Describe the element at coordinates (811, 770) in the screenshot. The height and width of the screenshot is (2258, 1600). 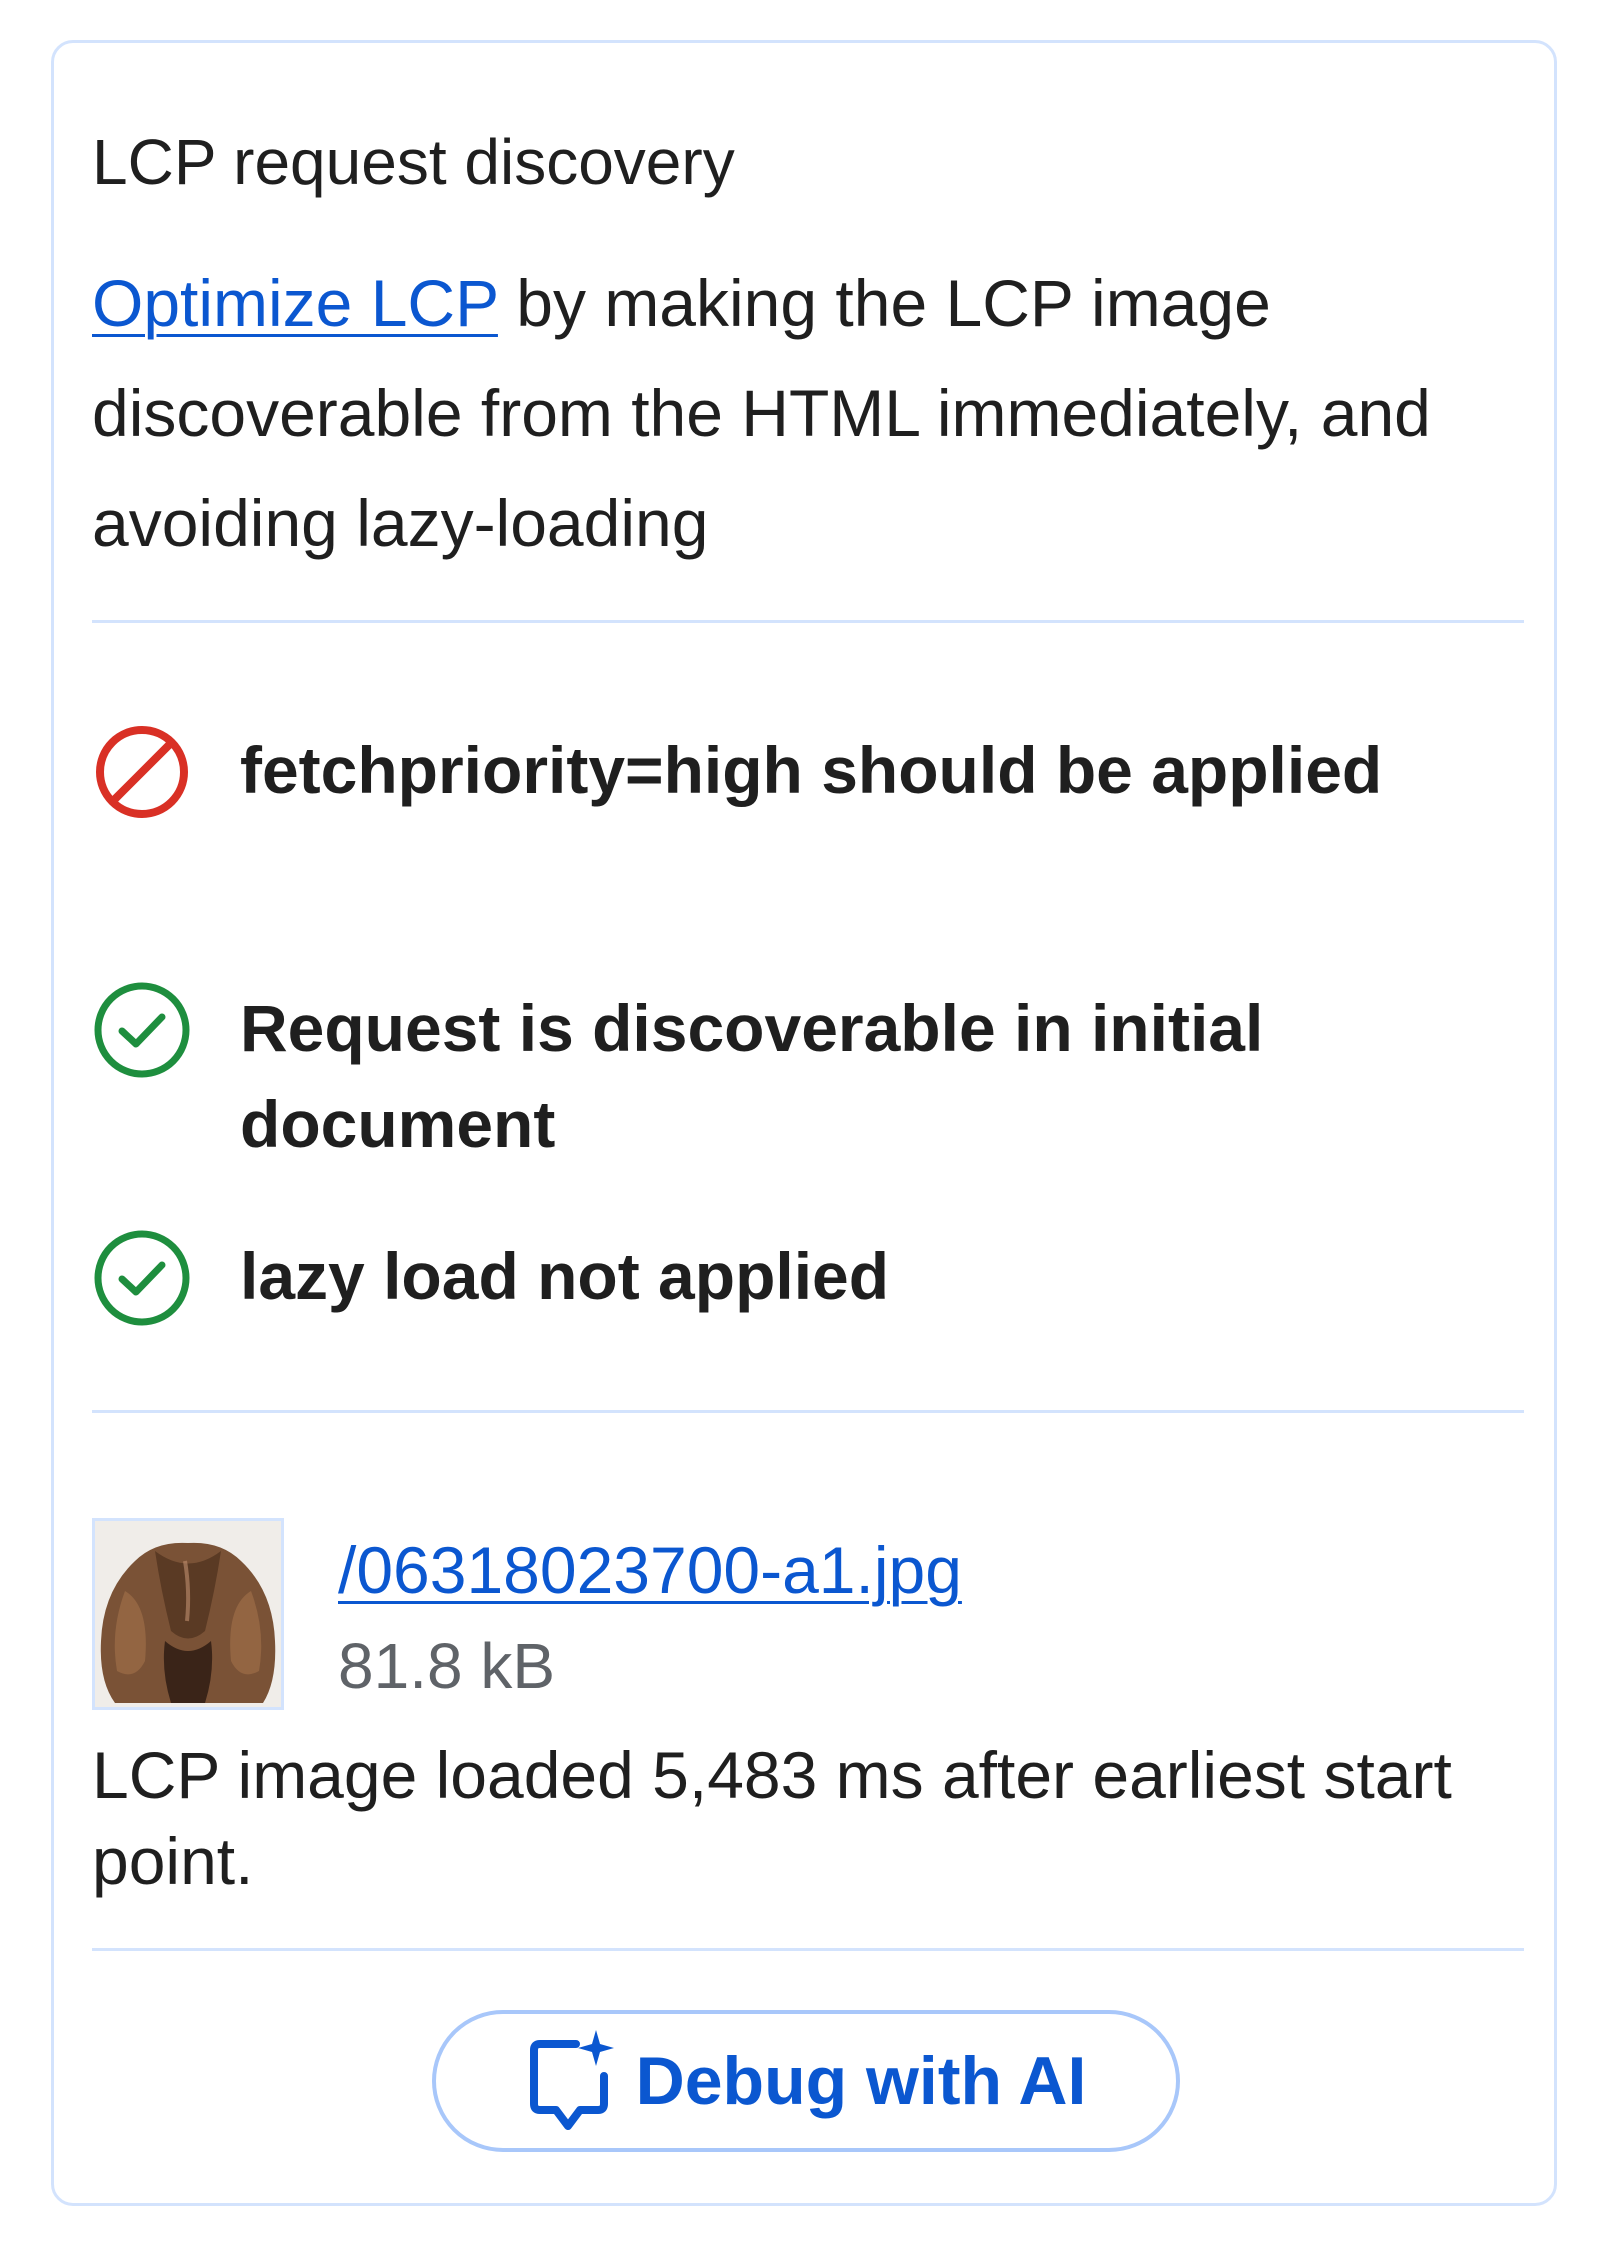
I see `check-label: fetchpriority=high should be applied` at that location.